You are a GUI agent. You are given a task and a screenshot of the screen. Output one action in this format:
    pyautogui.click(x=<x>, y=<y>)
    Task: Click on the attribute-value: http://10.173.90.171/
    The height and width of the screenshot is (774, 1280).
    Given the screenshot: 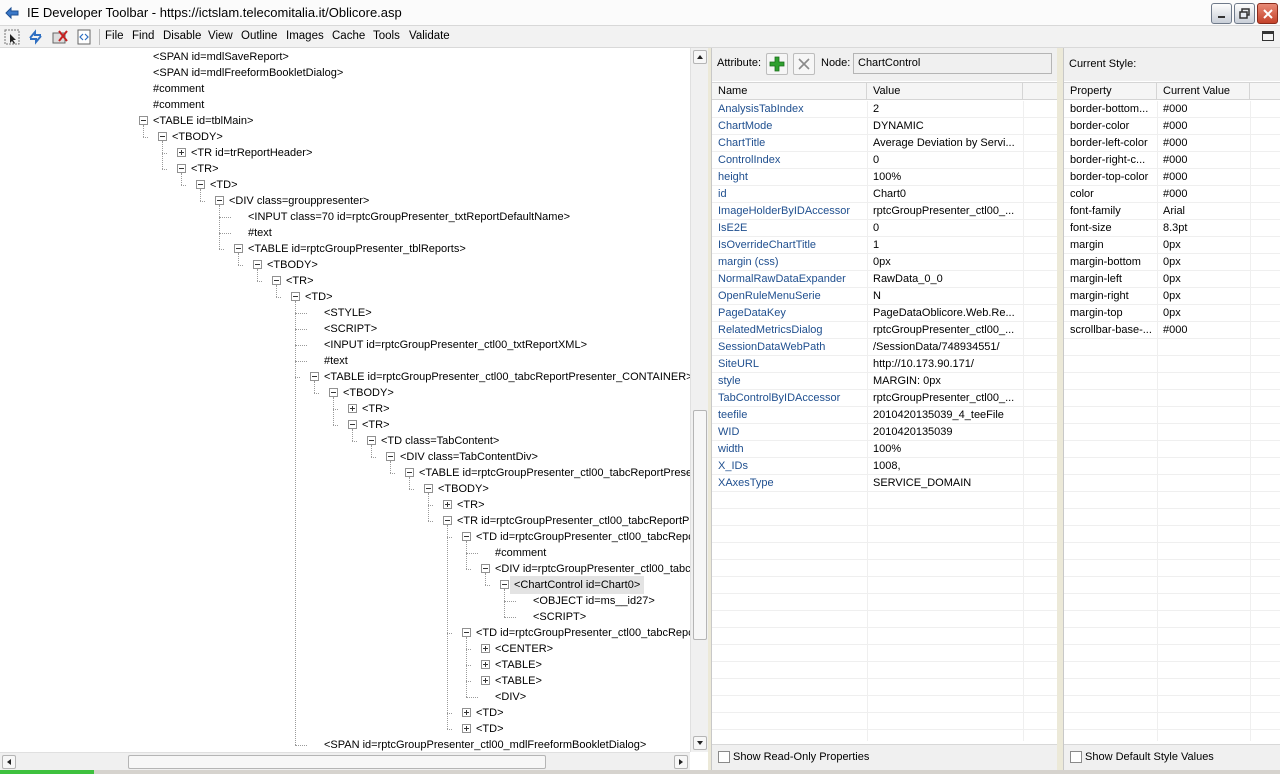 What is the action you would take?
    pyautogui.click(x=946, y=364)
    